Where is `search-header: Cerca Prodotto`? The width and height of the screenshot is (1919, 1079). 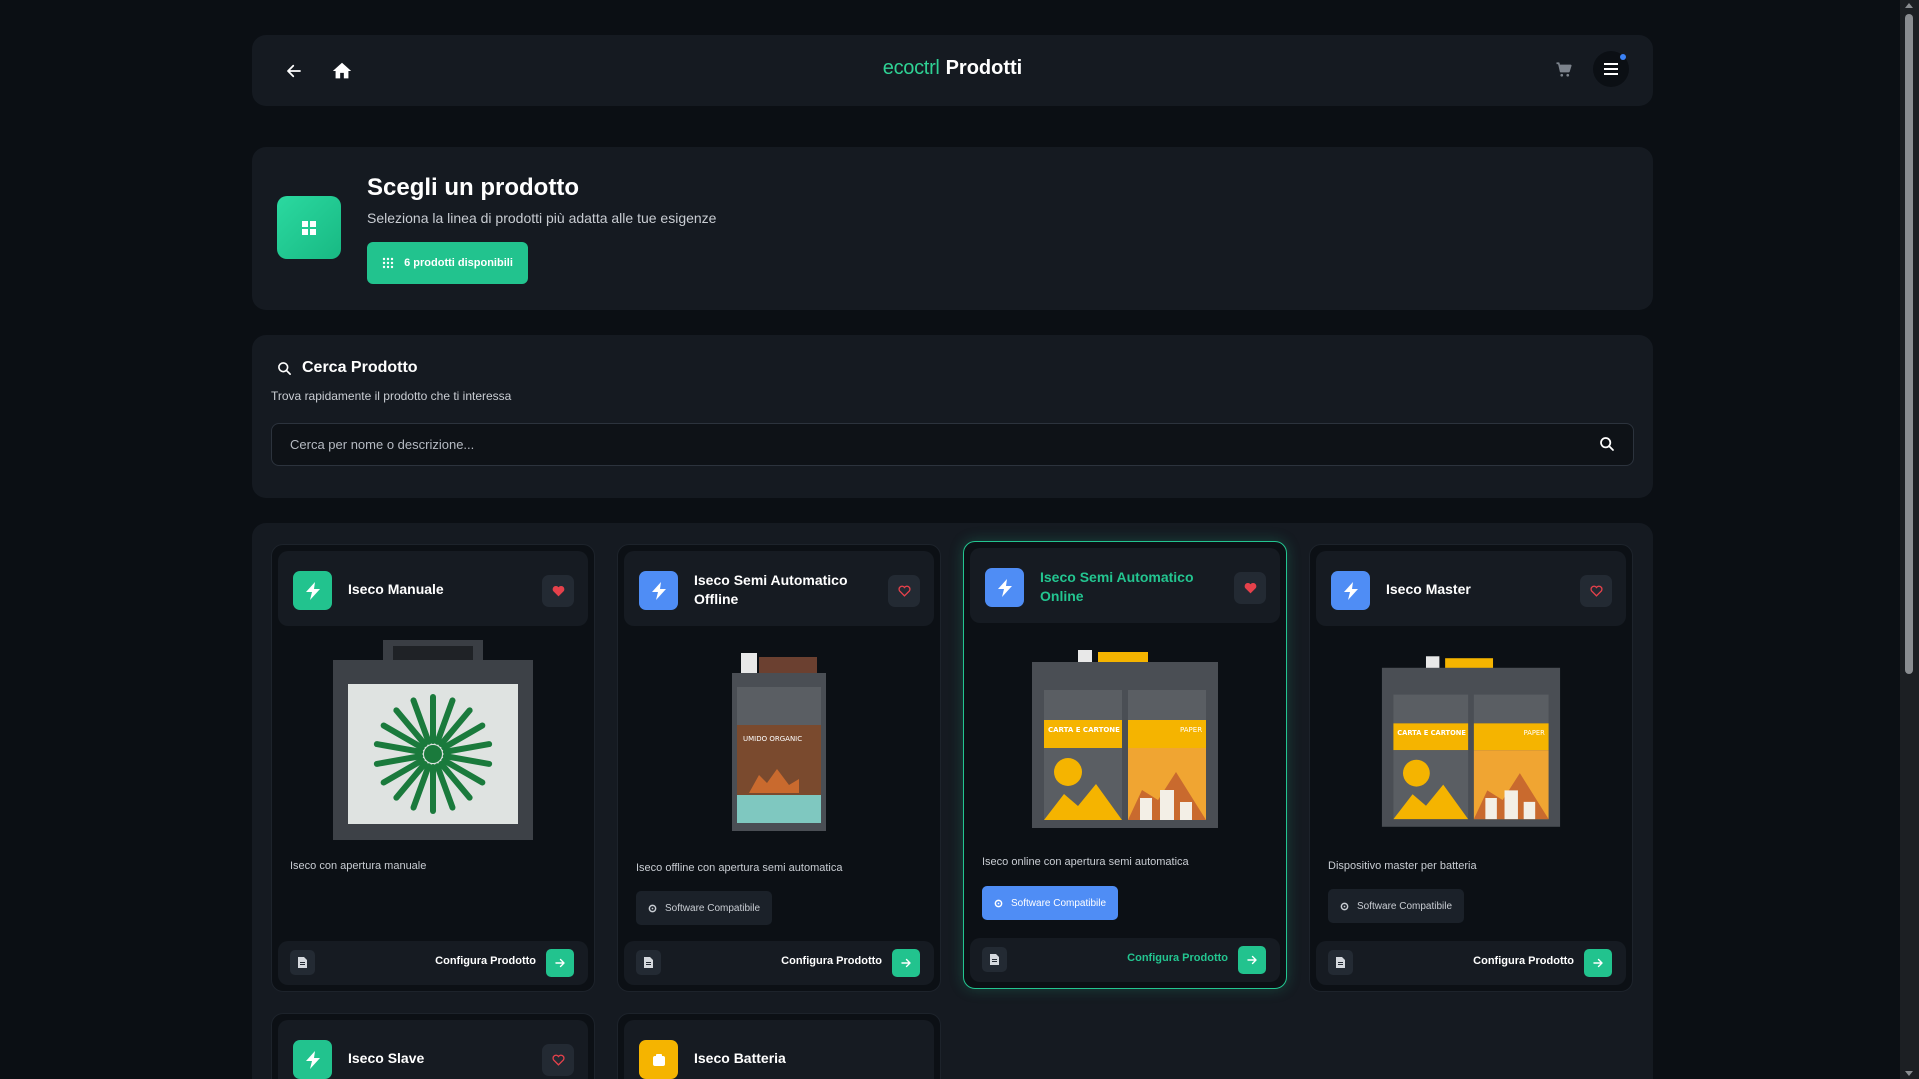
search-header: Cerca Prodotto is located at coordinates (347, 368).